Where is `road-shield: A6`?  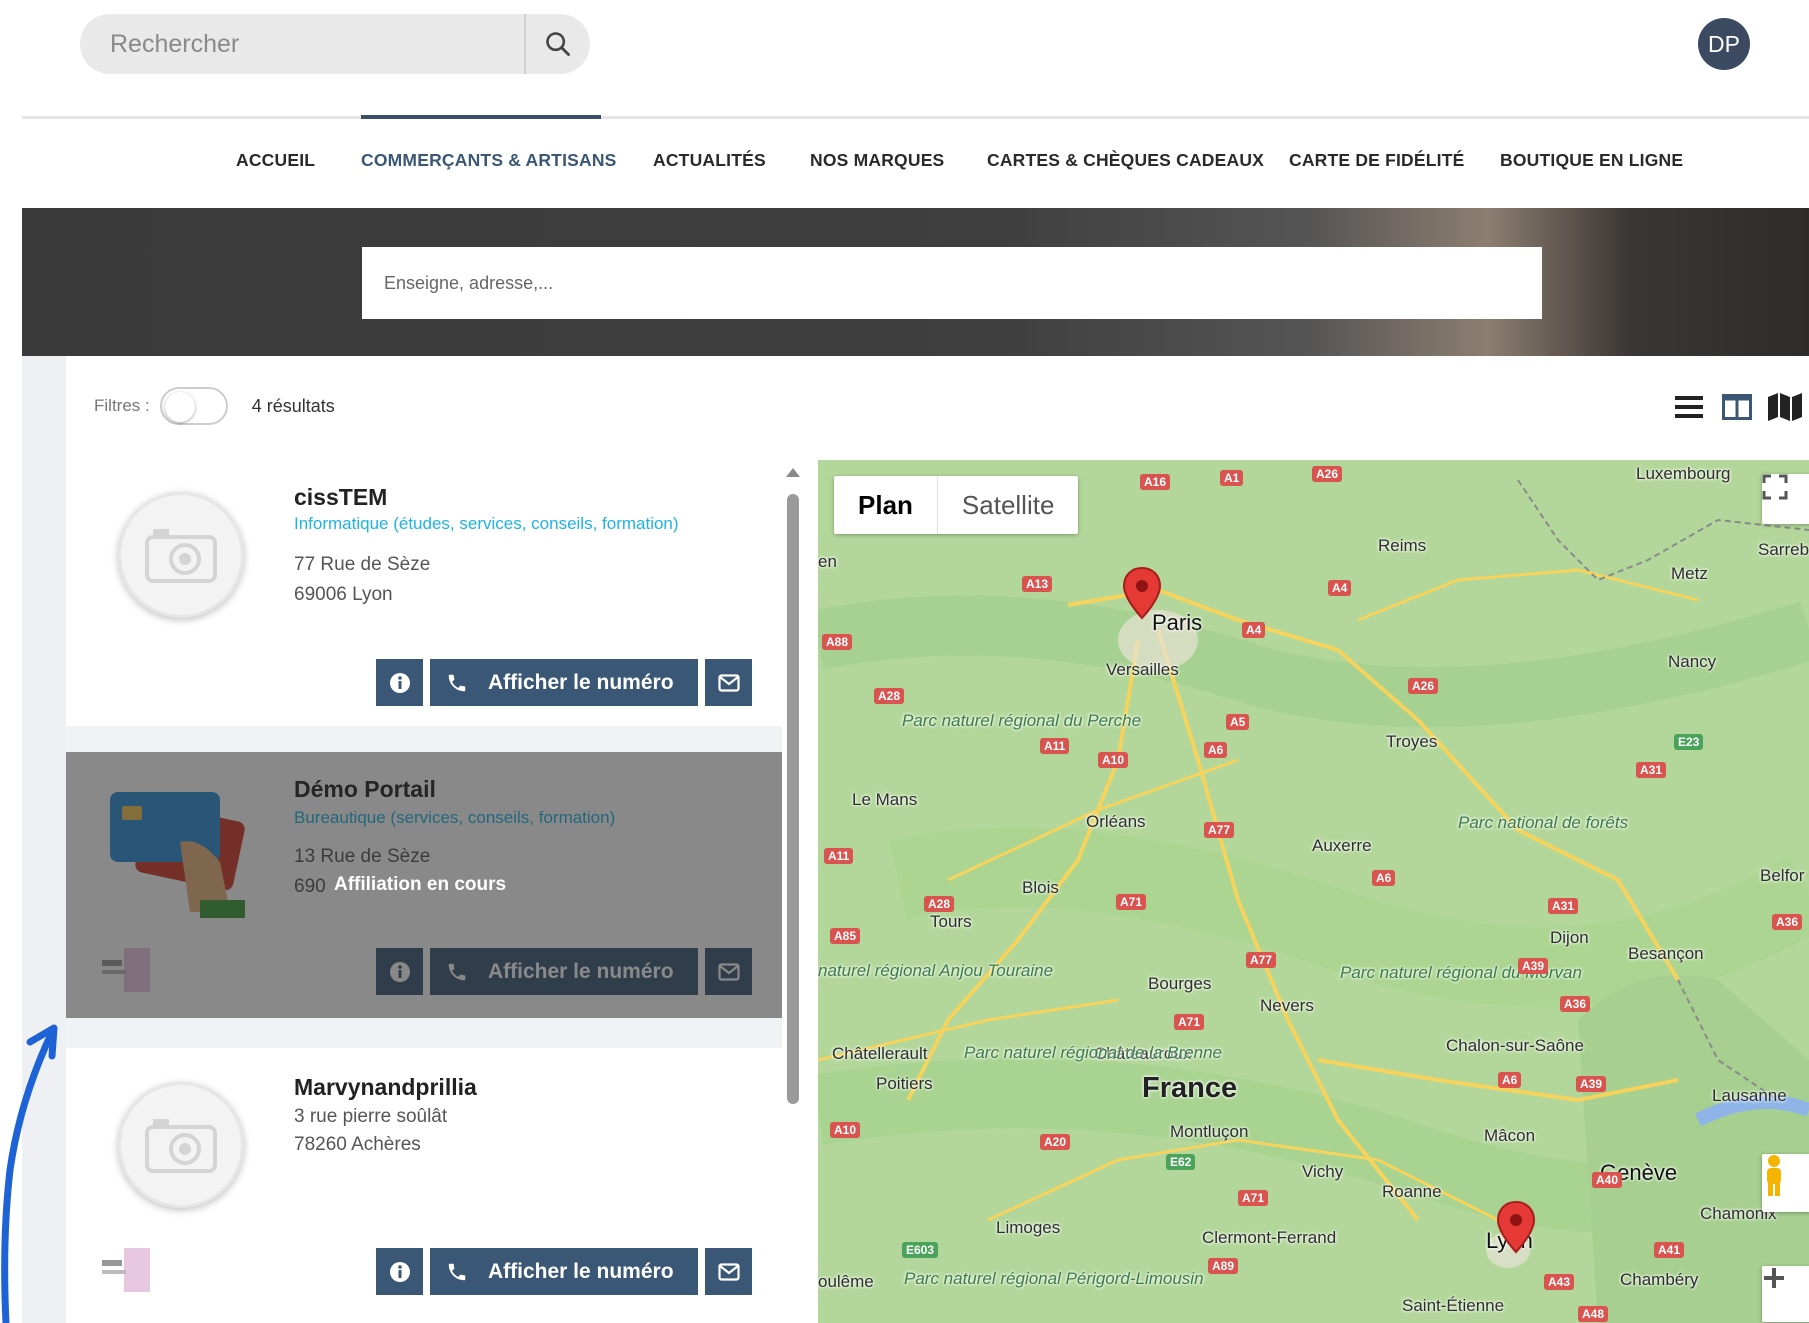
road-shield: A6 is located at coordinates (1216, 750).